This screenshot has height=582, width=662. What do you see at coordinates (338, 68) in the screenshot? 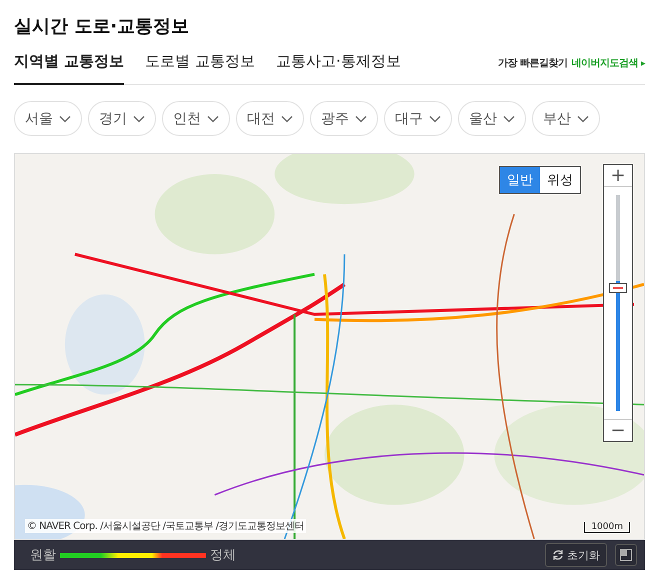
I see `tab: 교통사고·통제정보` at bounding box center [338, 68].